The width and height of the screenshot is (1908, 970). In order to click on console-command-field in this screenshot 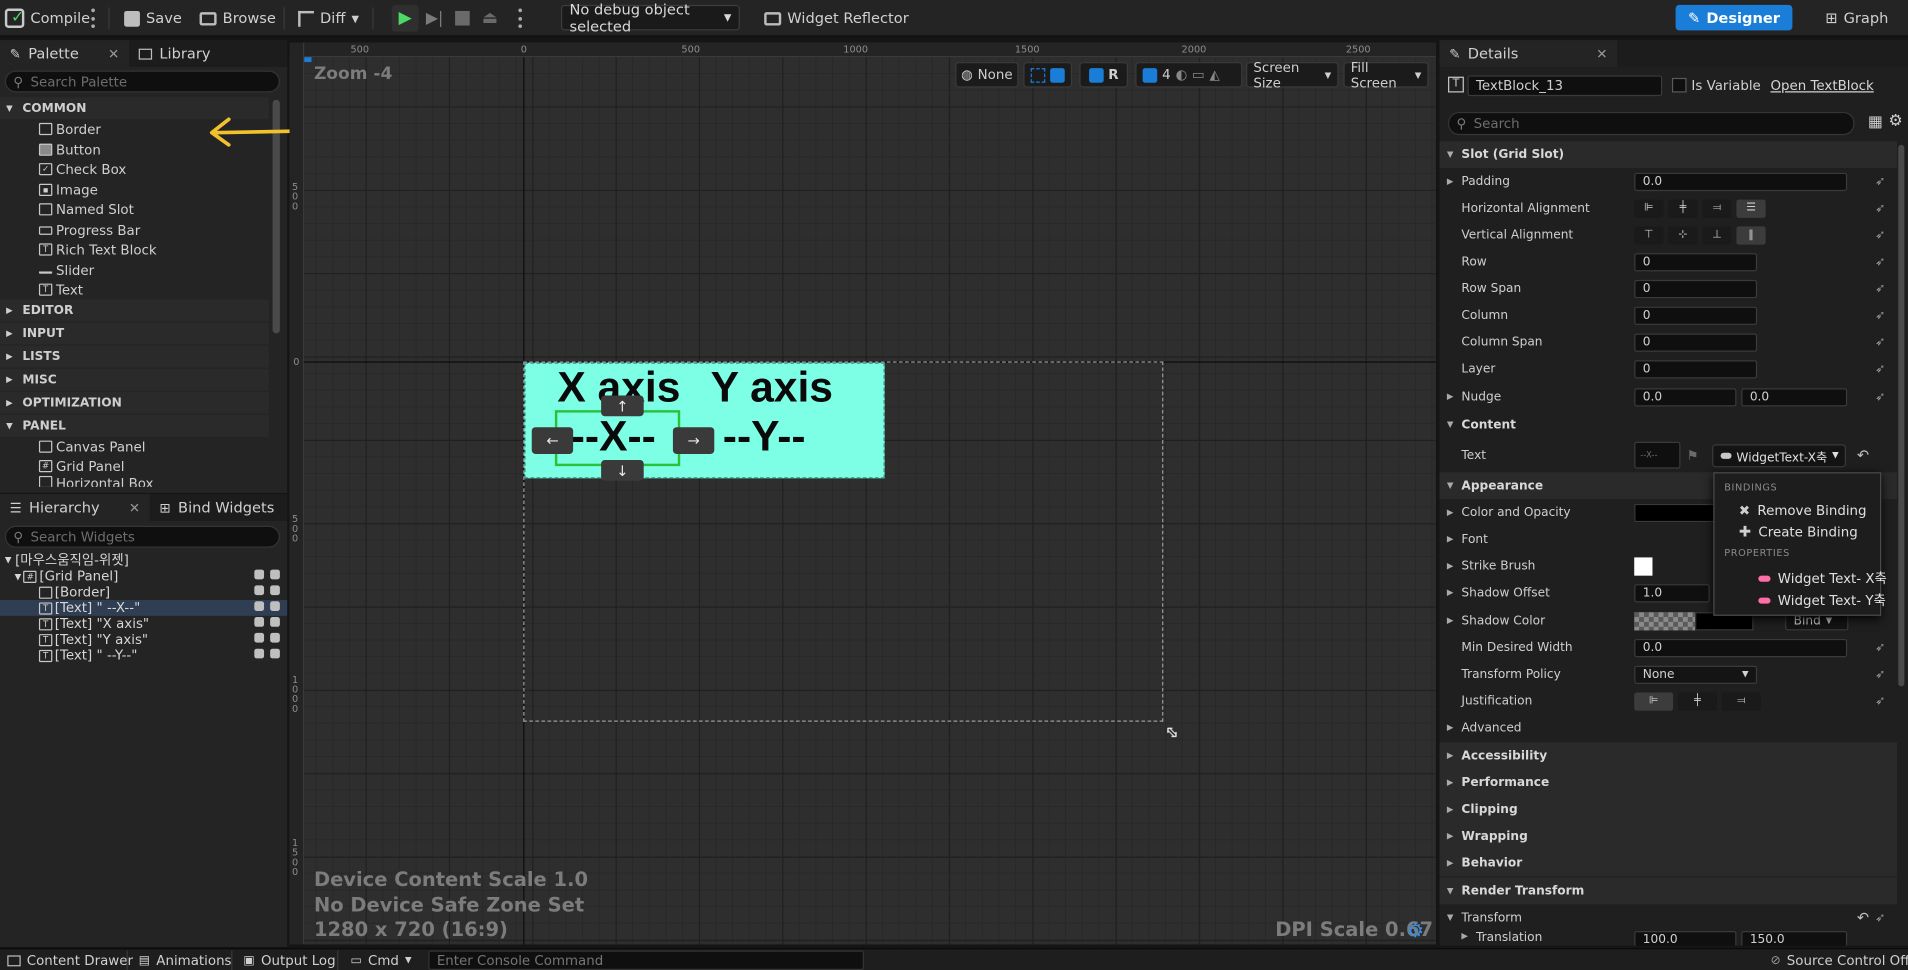, I will do `click(646, 960)`.